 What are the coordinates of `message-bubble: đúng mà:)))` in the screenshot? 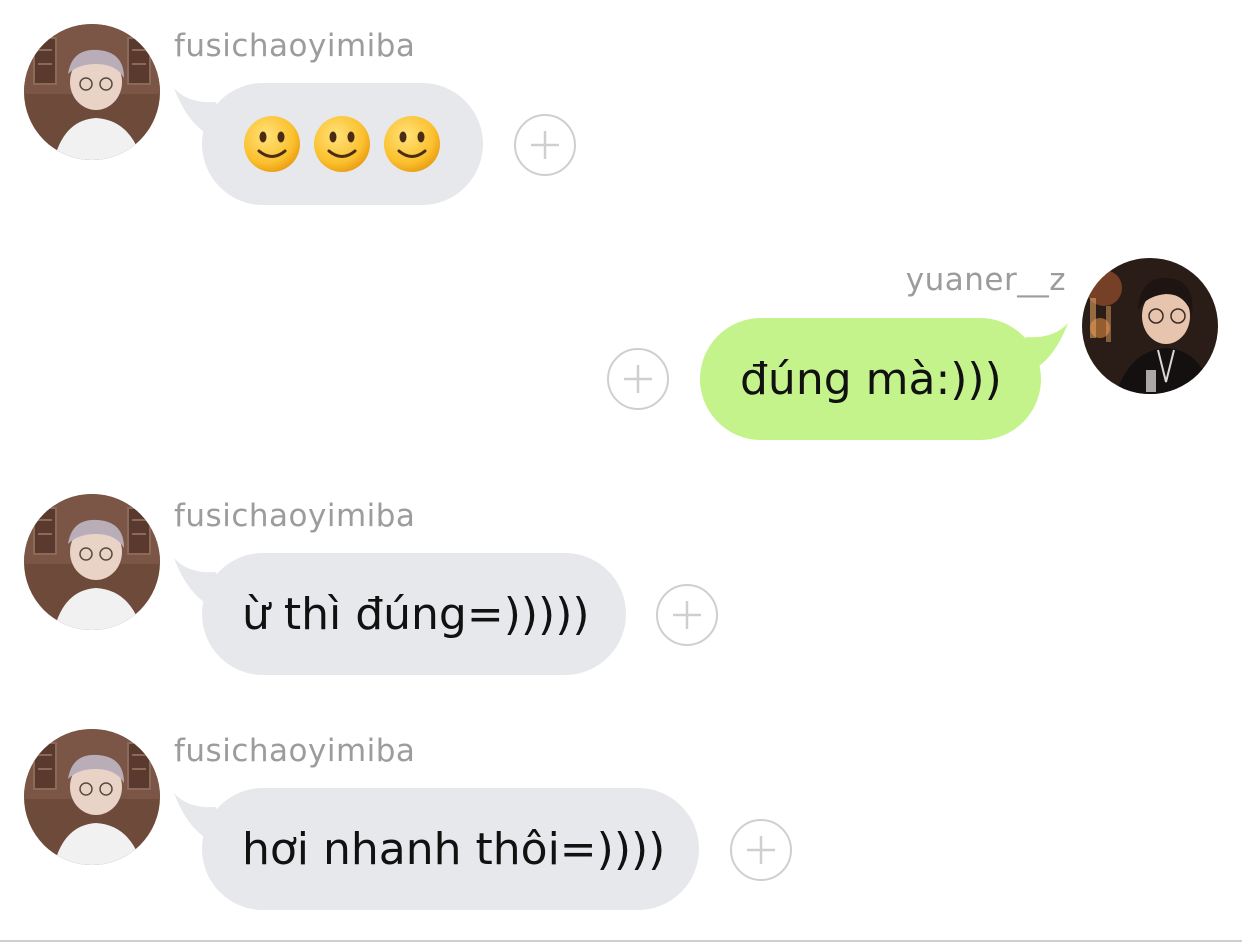 It's located at (870, 379).